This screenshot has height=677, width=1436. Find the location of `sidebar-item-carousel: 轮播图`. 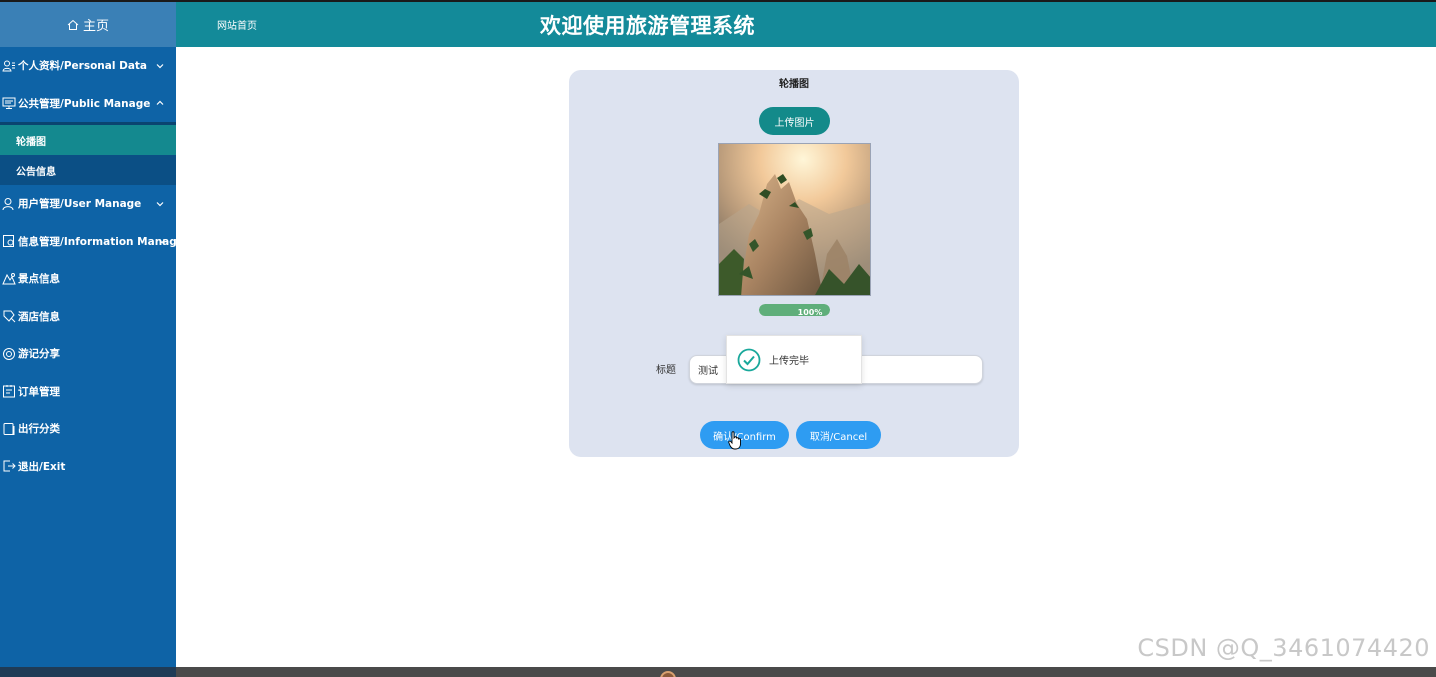

sidebar-item-carousel: 轮播图 is located at coordinates (88, 140).